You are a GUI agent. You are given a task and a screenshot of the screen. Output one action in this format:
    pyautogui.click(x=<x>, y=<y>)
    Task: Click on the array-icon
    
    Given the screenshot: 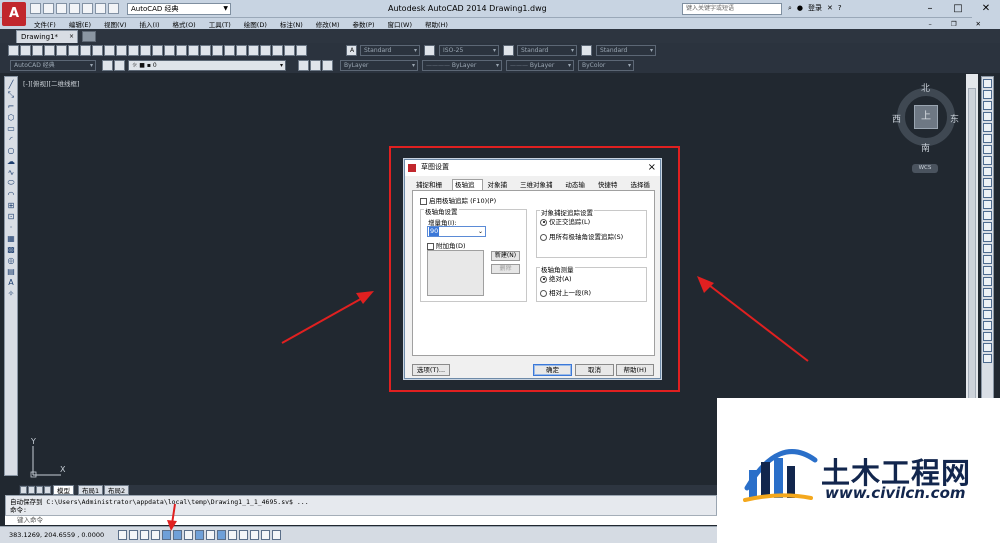 What is the action you would take?
    pyautogui.click(x=987, y=127)
    